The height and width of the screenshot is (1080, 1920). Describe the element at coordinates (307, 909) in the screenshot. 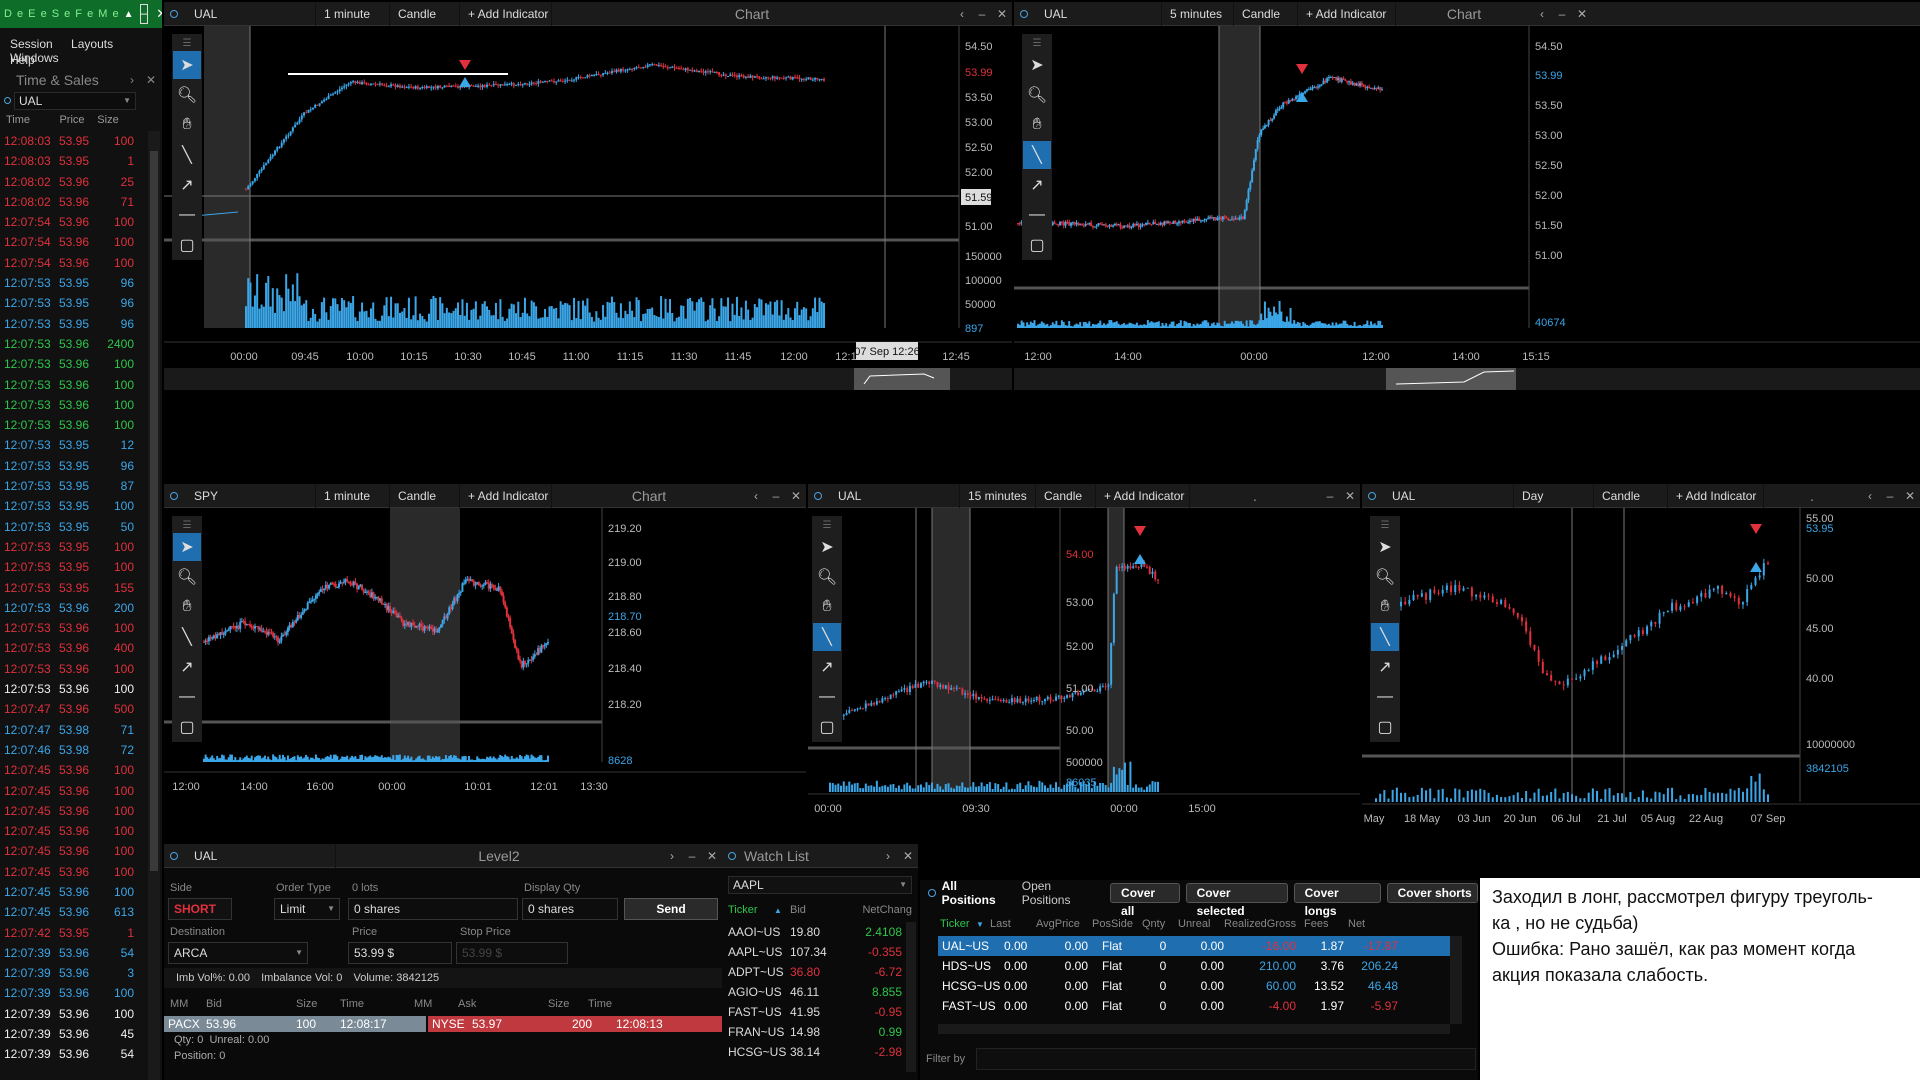

I see `order-type-select: Limit ▼` at that location.